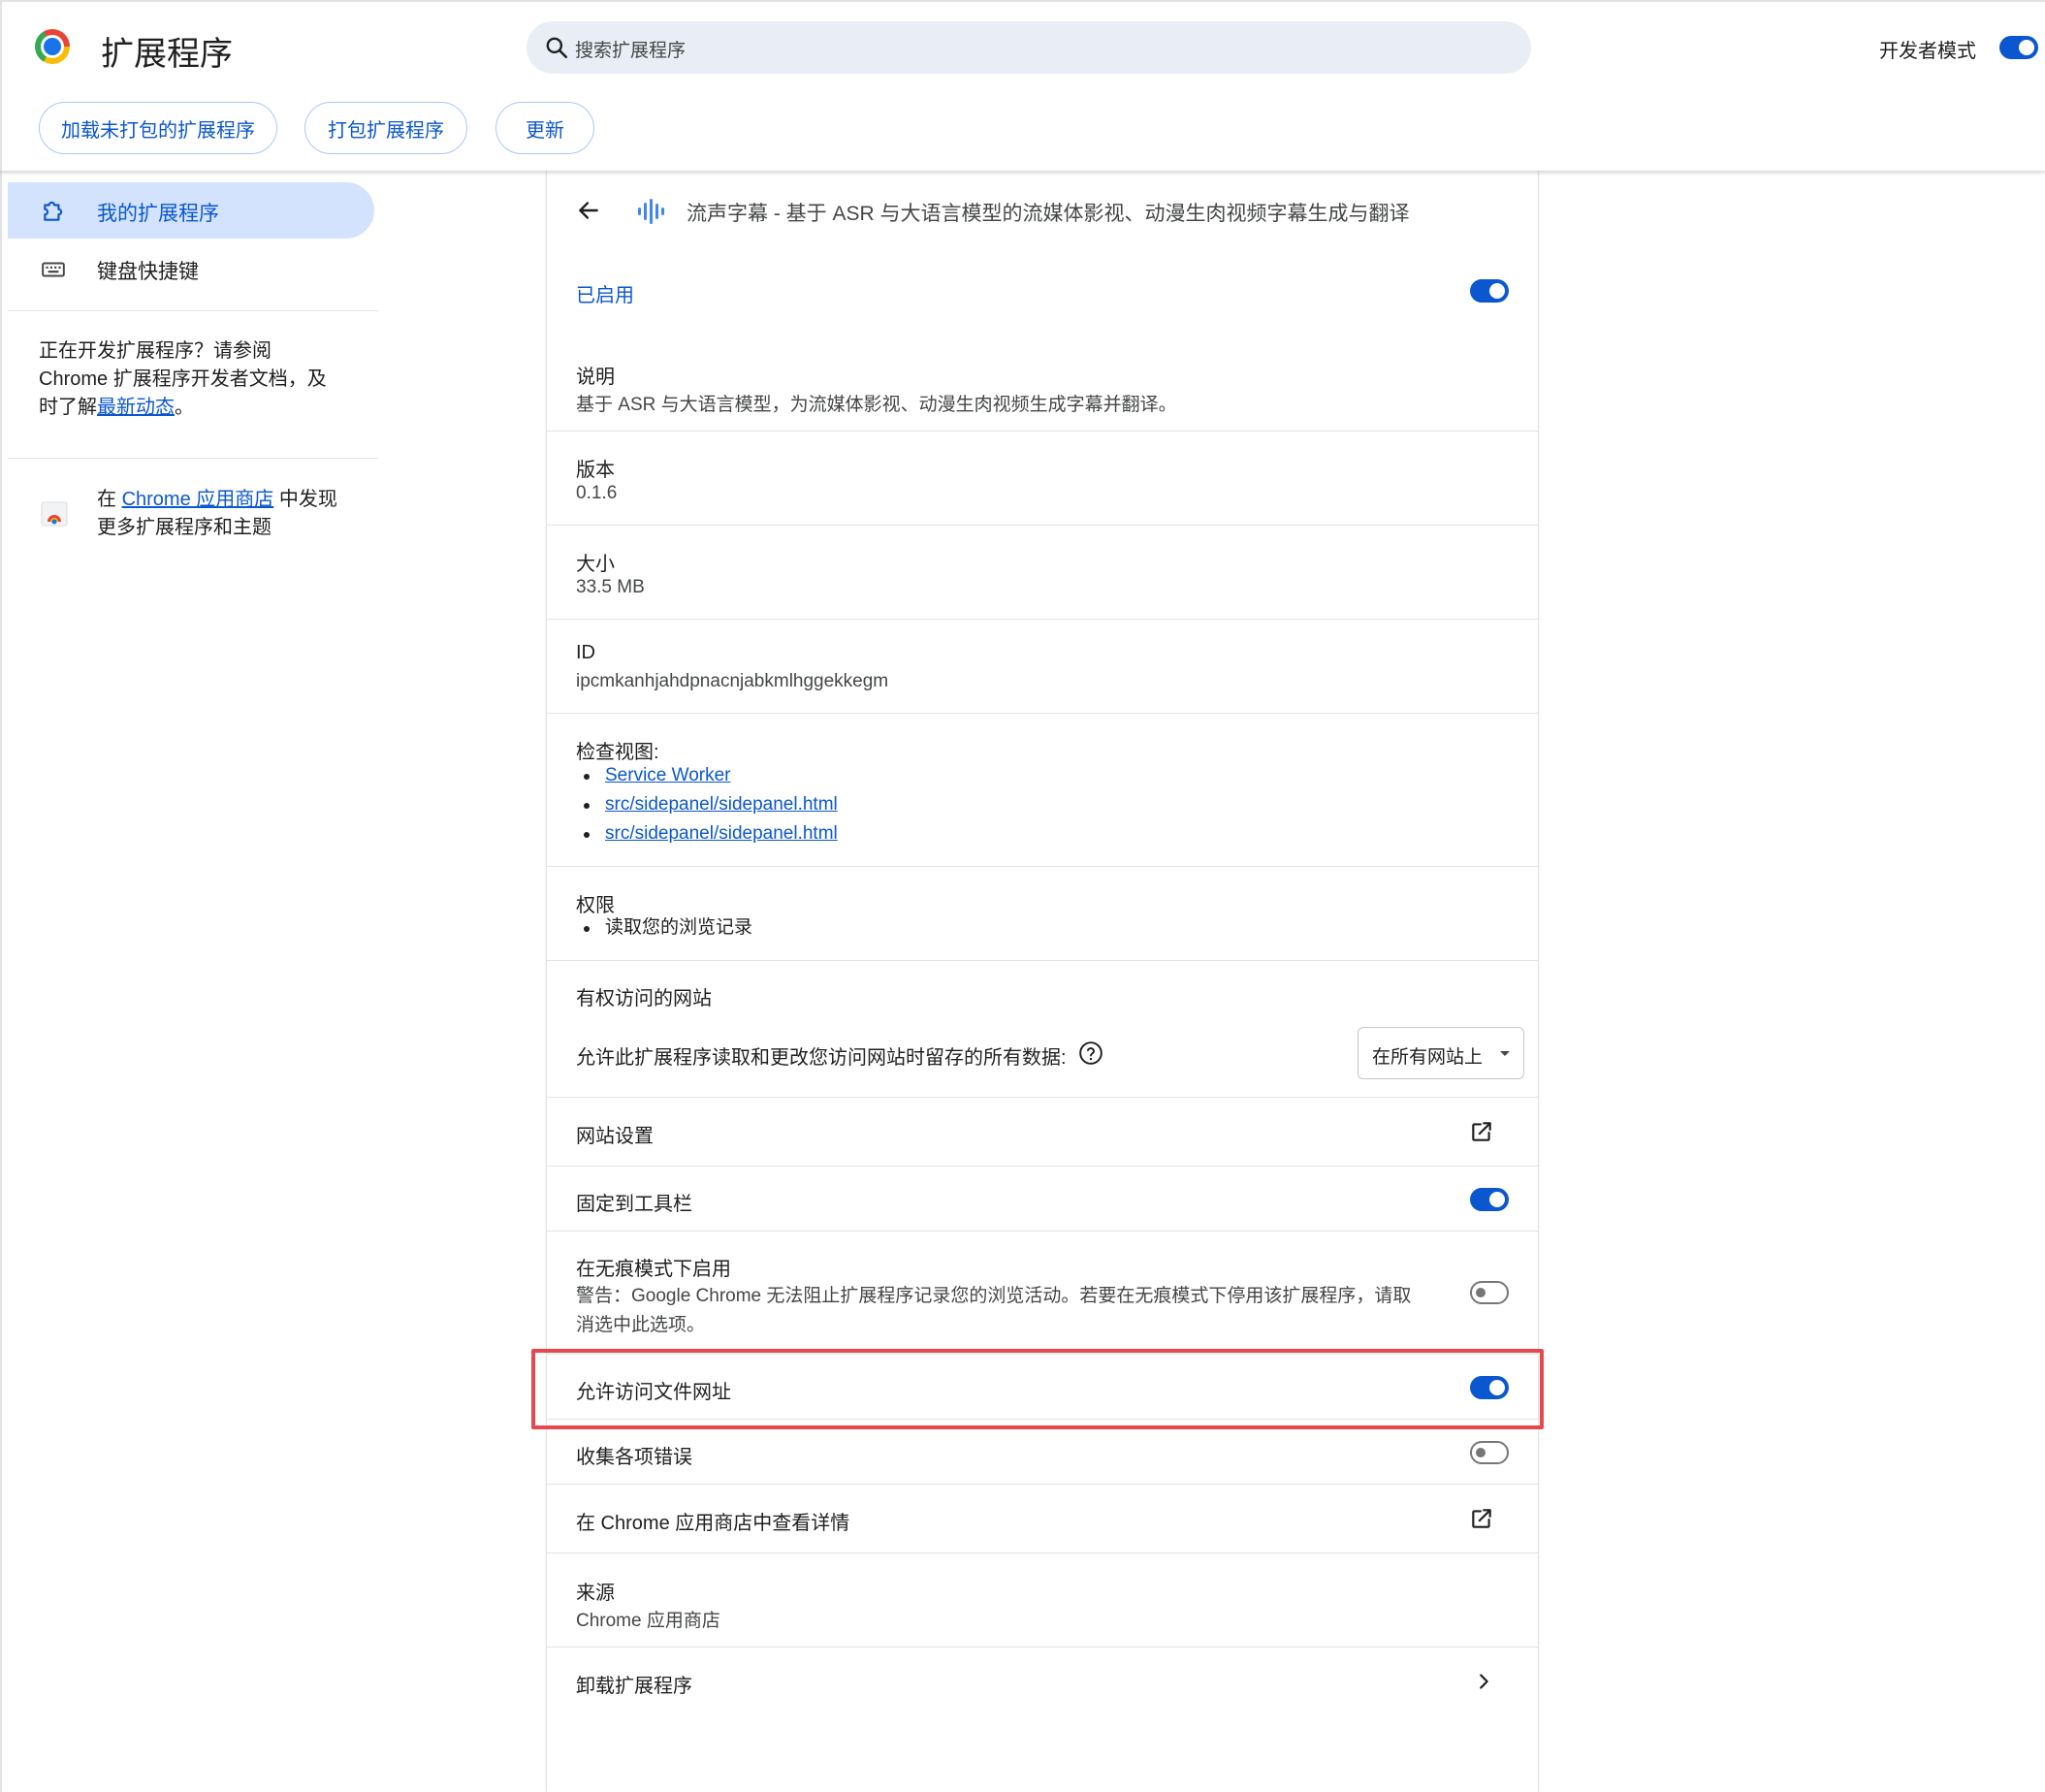  I want to click on soundwave-extension-icon, so click(651, 211).